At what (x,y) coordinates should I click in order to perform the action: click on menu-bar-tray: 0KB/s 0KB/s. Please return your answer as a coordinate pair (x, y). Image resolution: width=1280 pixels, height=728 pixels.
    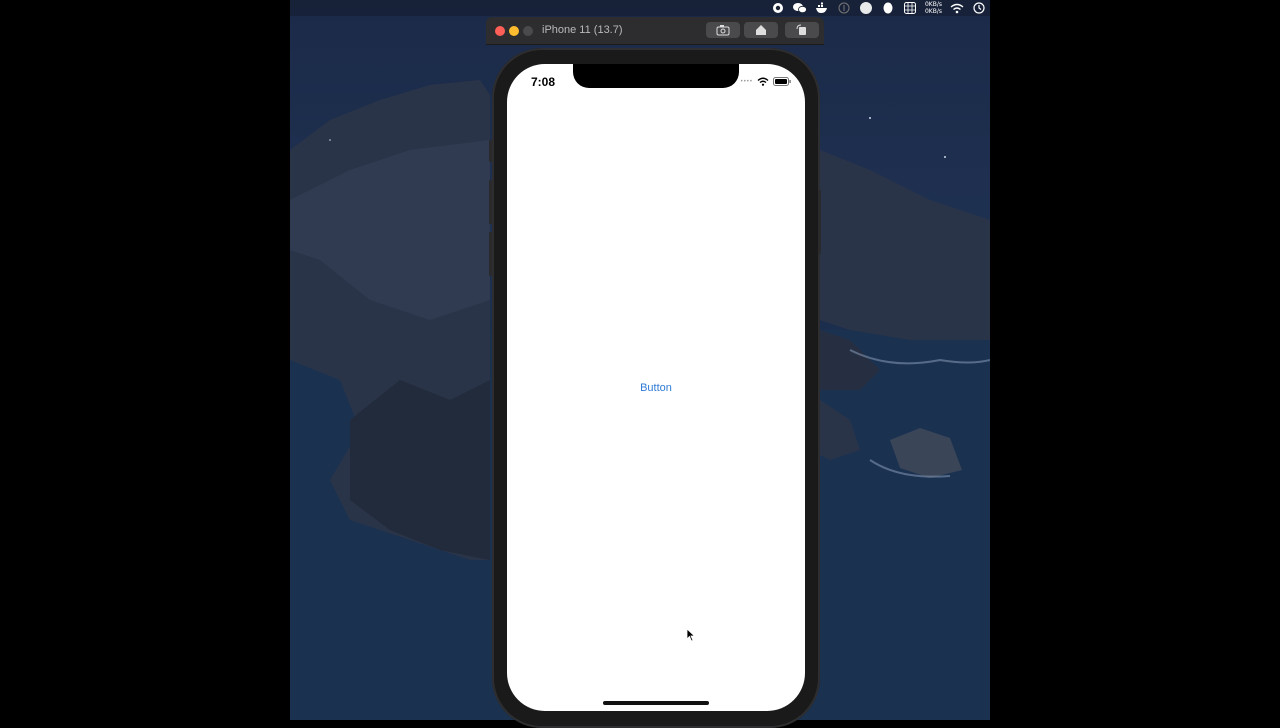
    Looking at the image, I should click on (878, 8).